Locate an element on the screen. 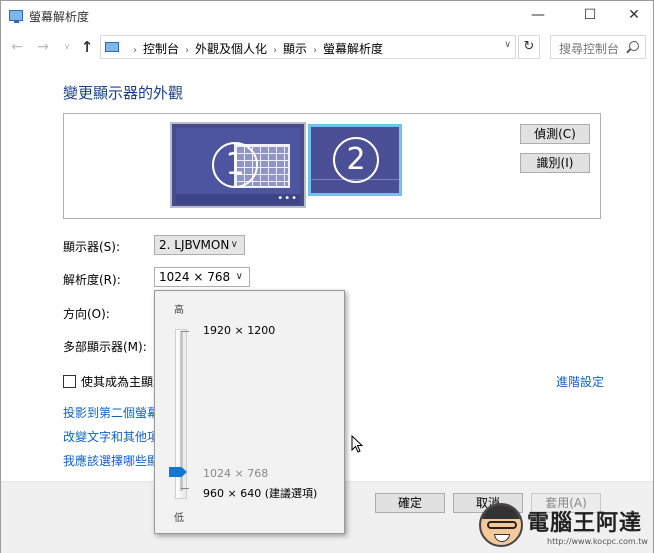  mascot-face-icon is located at coordinates (501, 525).